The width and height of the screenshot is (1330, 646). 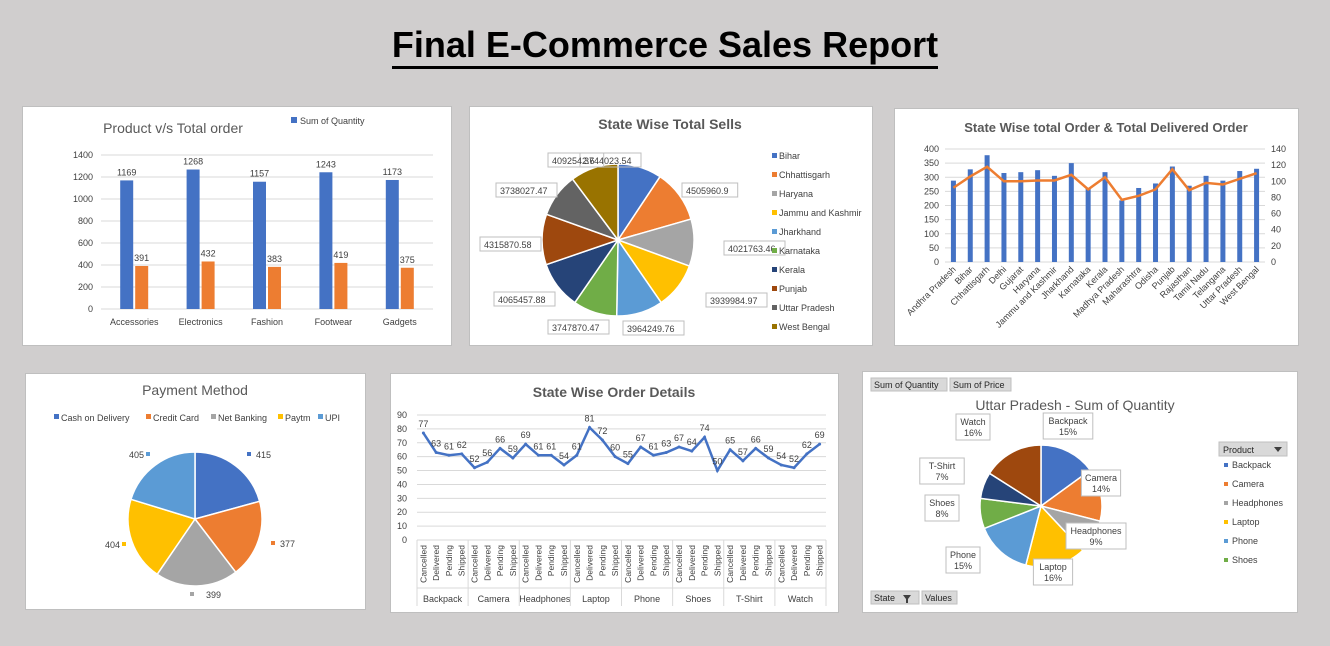 What do you see at coordinates (590, 419) in the screenshot?
I see `data-label: 81` at bounding box center [590, 419].